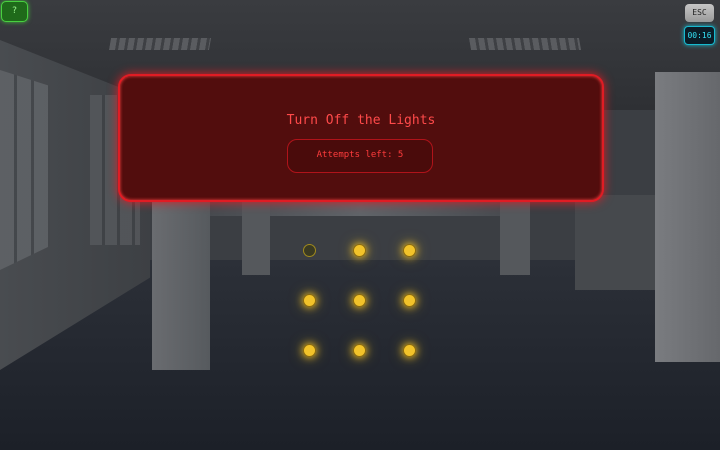 The height and width of the screenshot is (450, 720). I want to click on light-r1-c3, so click(409, 250).